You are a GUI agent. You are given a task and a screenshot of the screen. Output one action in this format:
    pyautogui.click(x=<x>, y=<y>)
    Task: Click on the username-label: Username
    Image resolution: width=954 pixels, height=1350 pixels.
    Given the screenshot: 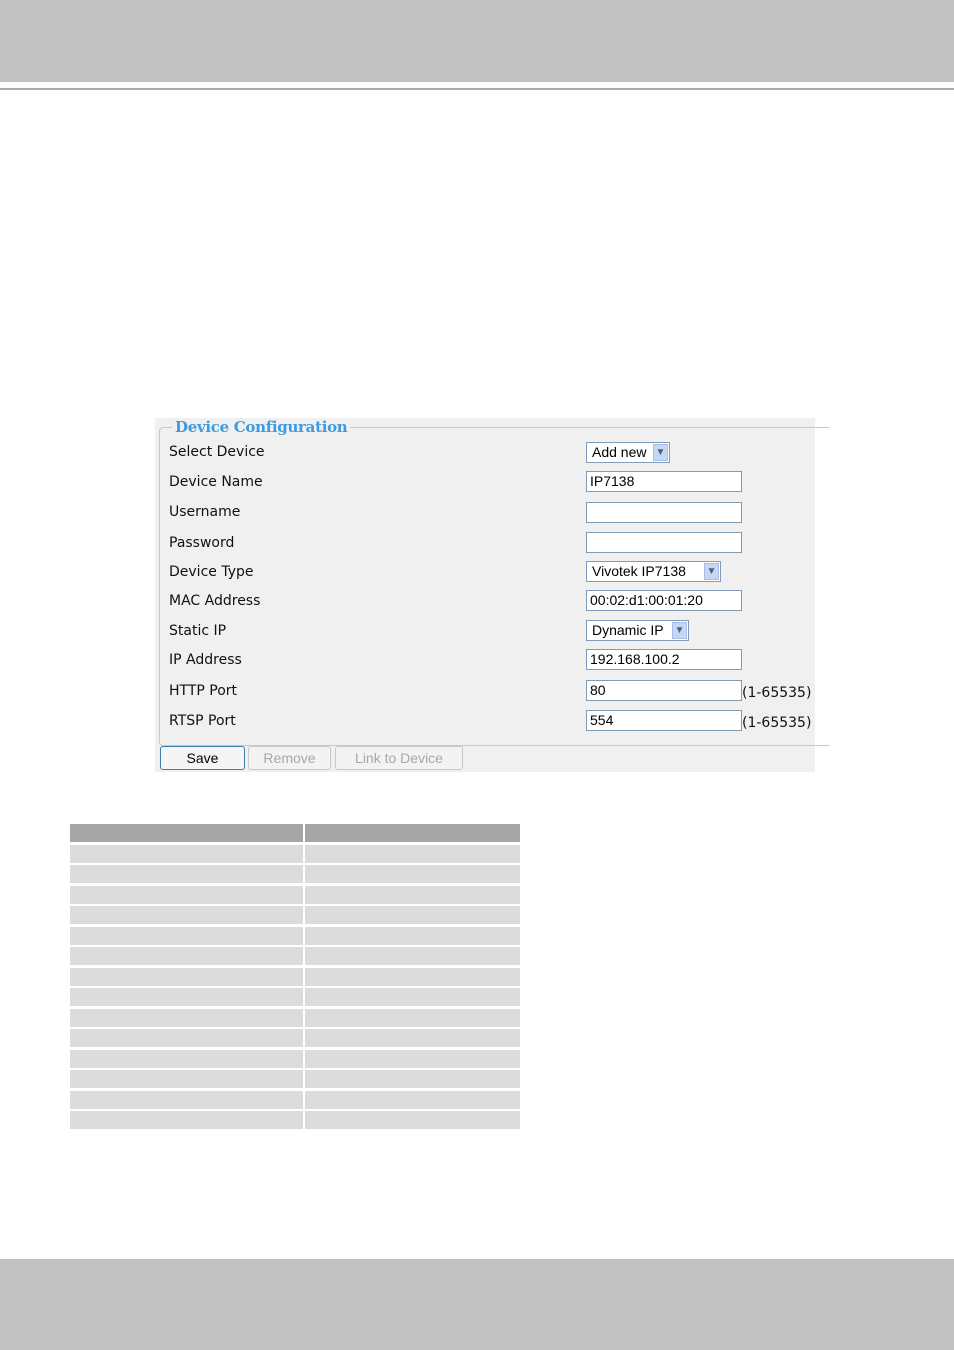 What is the action you would take?
    pyautogui.click(x=205, y=512)
    